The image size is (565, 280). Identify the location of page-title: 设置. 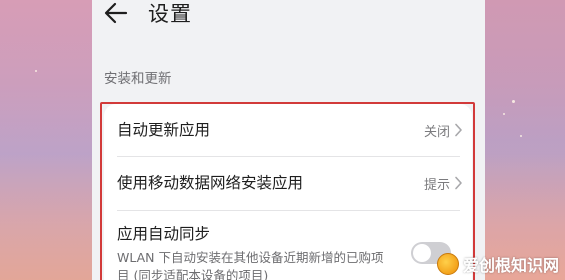
(170, 14).